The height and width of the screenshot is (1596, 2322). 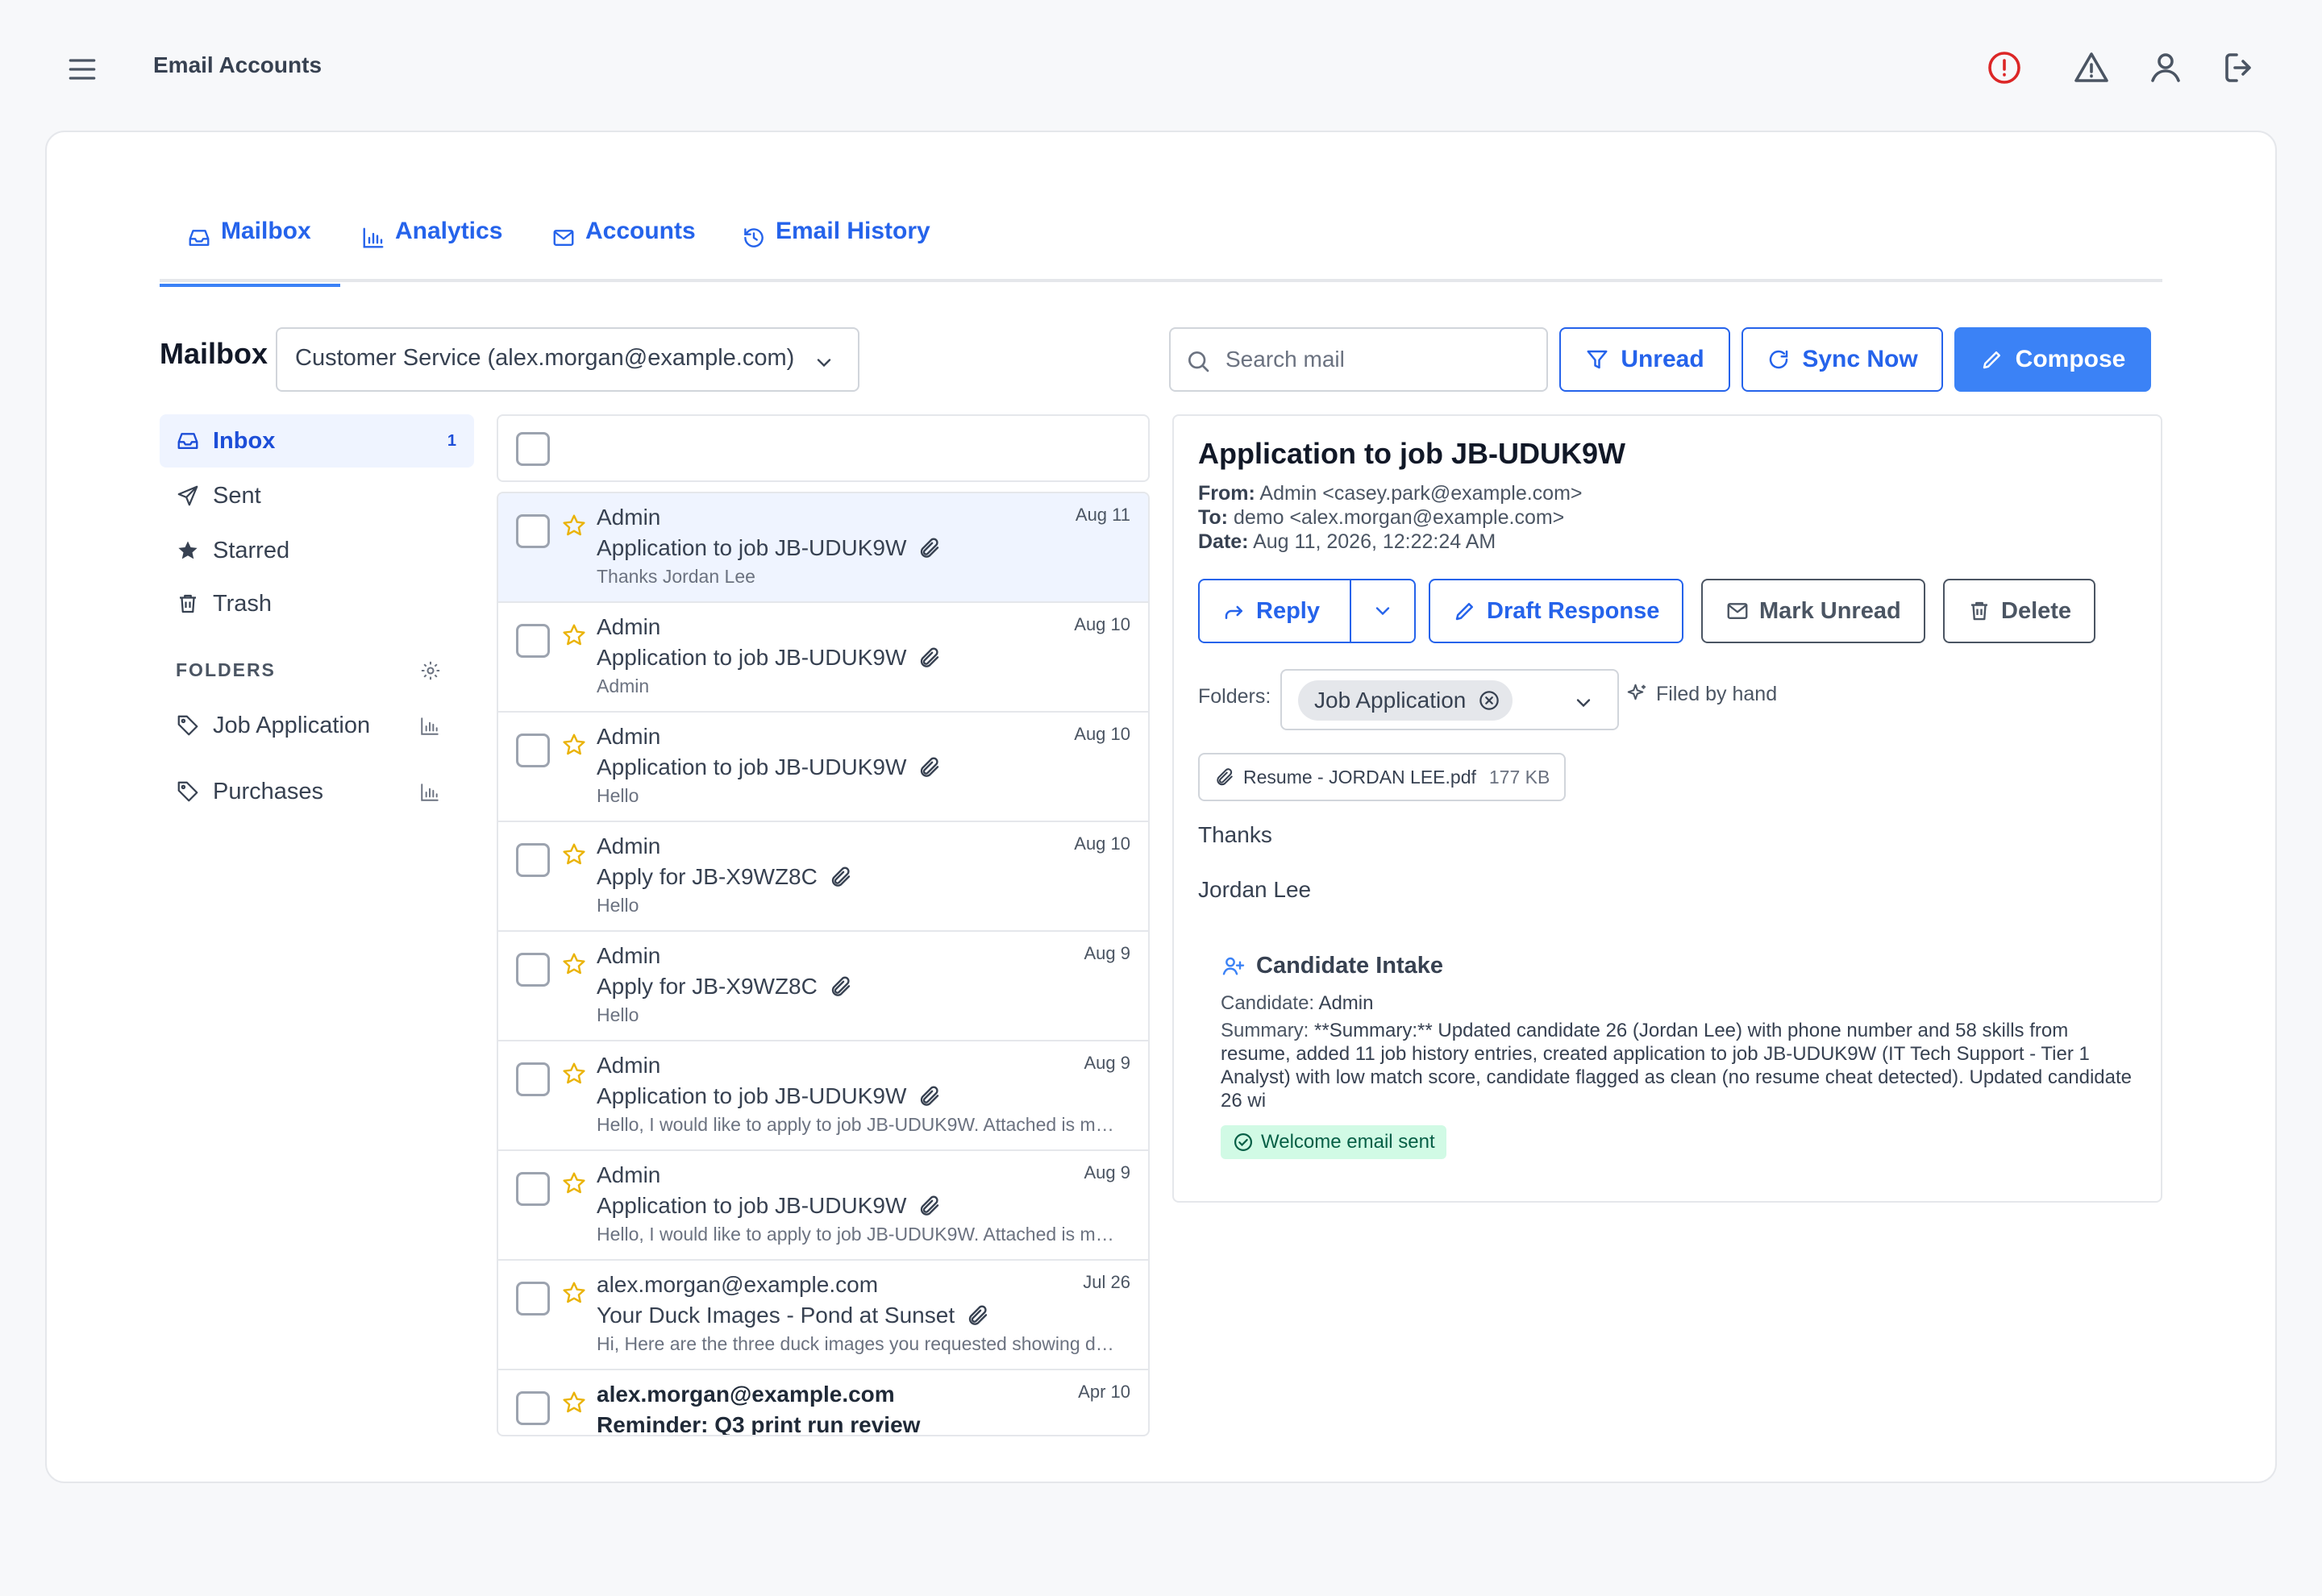 I want to click on tab-accounts: Accounts, so click(x=623, y=248).